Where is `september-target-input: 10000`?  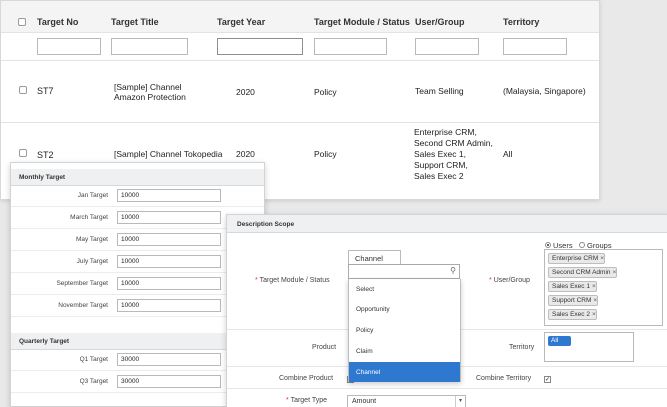
september-target-input: 10000 is located at coordinates (169, 283).